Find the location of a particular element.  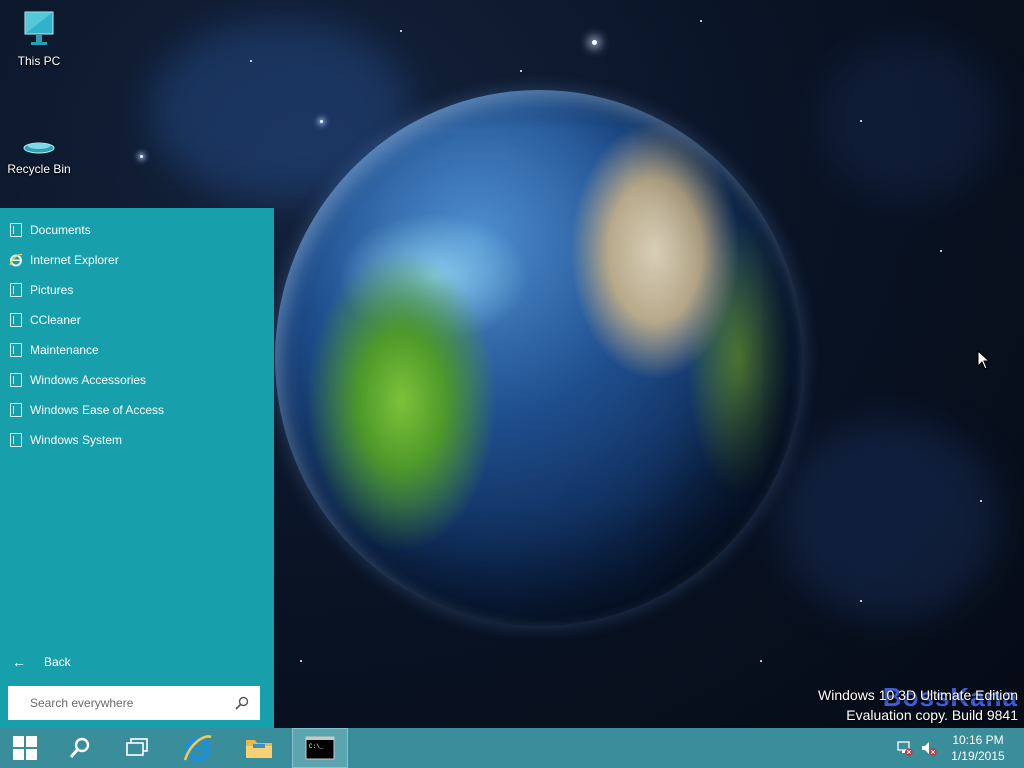

task-view-icon is located at coordinates (137, 747).